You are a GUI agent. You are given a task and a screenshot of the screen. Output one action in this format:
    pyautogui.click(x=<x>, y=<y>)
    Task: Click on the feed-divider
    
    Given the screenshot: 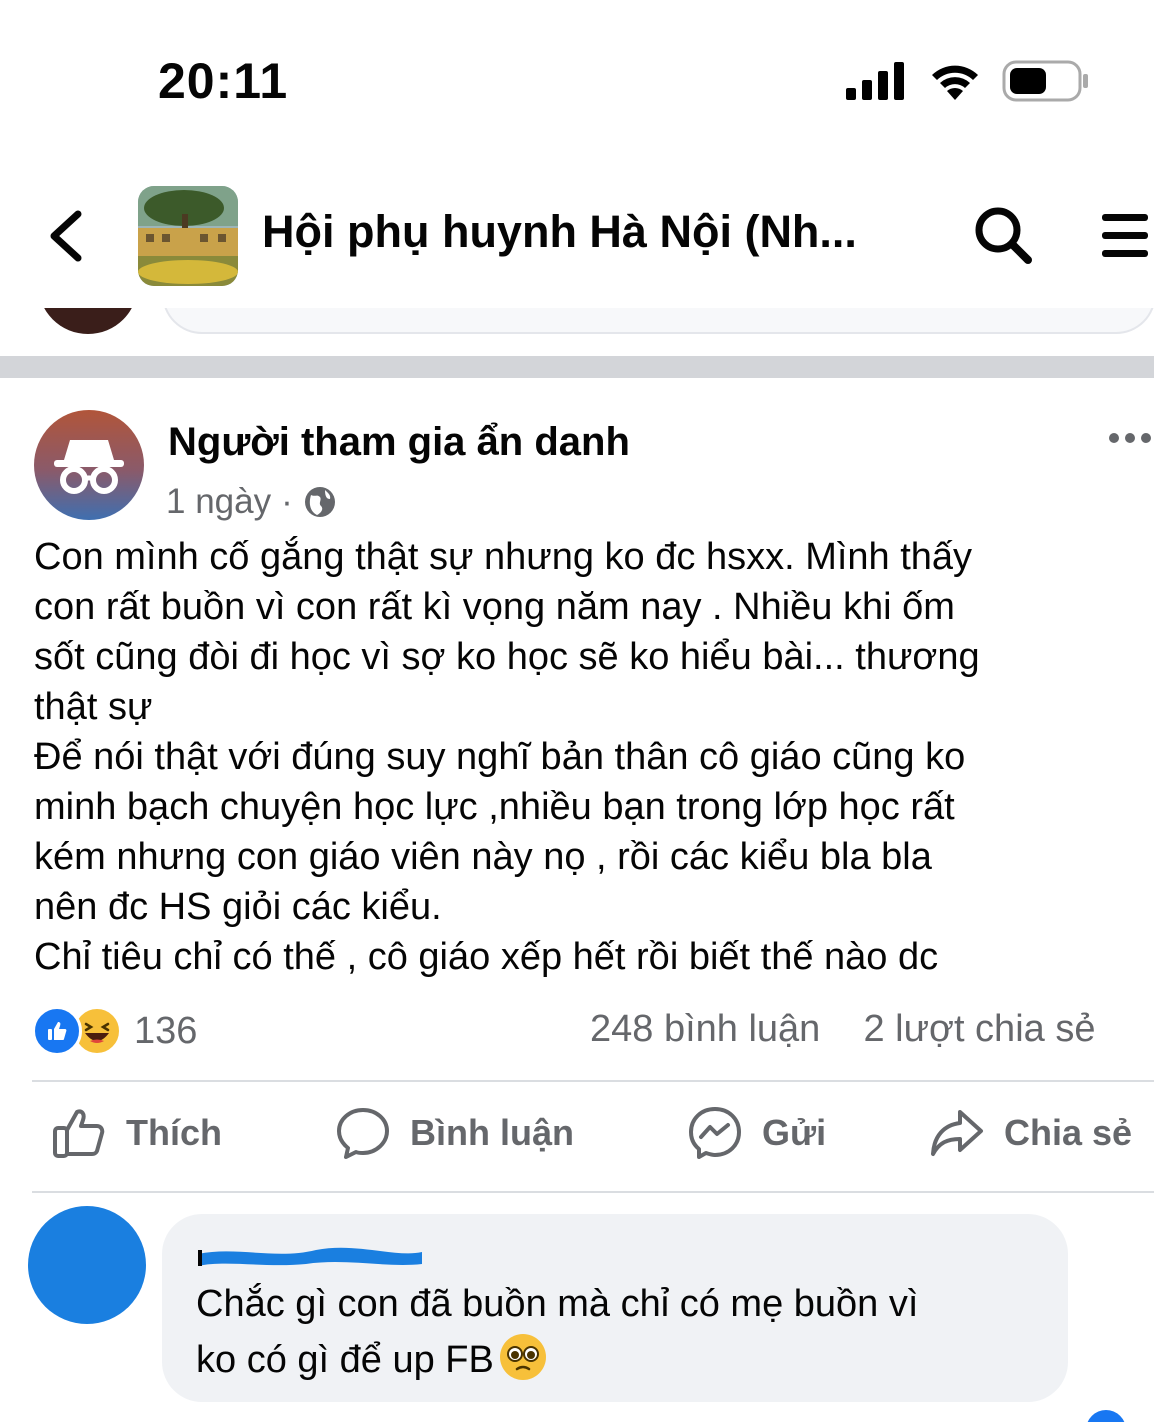 What is the action you would take?
    pyautogui.click(x=577, y=367)
    